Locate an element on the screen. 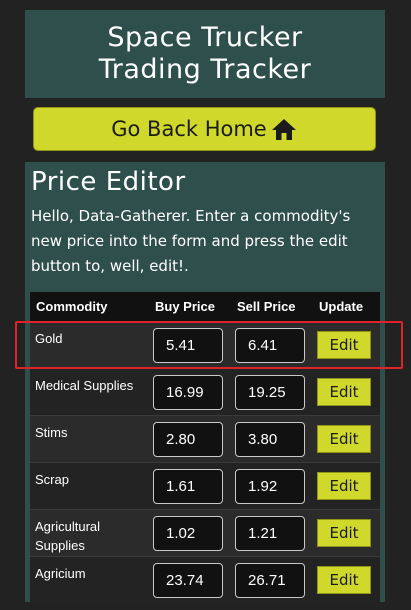 This screenshot has height=610, width=411. site-header: Space Trucker Trading Tracker is located at coordinates (205, 54).